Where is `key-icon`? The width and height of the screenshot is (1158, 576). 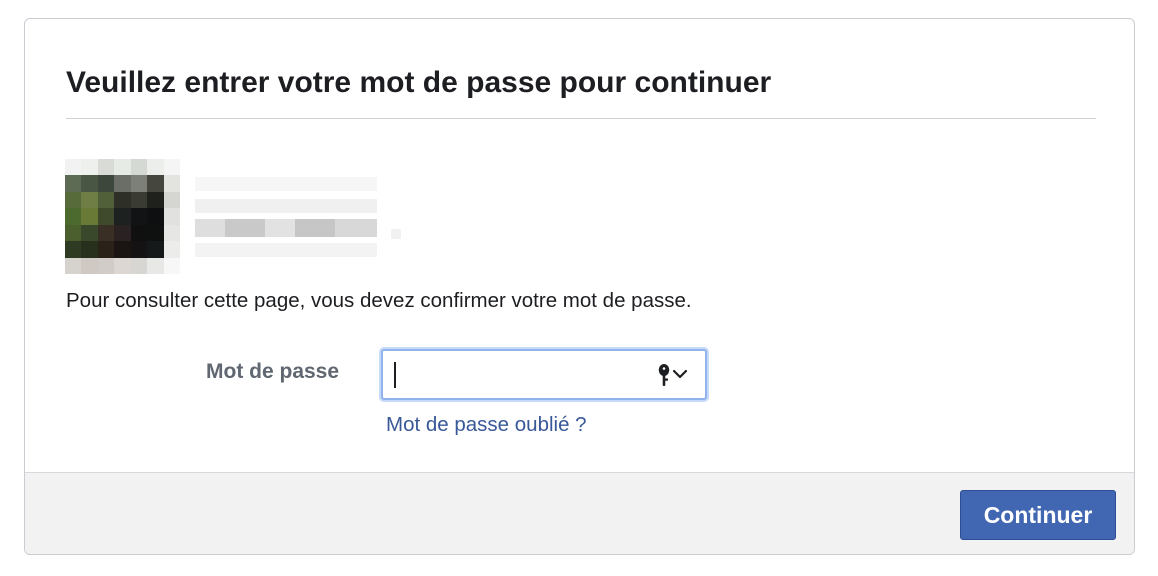
key-icon is located at coordinates (673, 375).